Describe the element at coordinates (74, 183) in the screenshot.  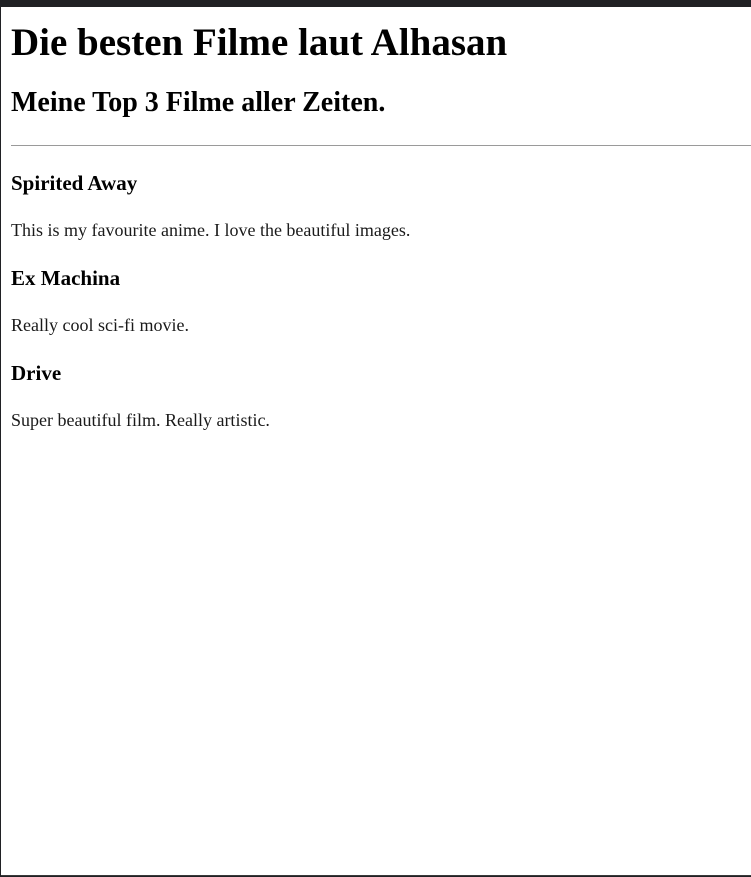
I see `movie-title: Spirited Away` at that location.